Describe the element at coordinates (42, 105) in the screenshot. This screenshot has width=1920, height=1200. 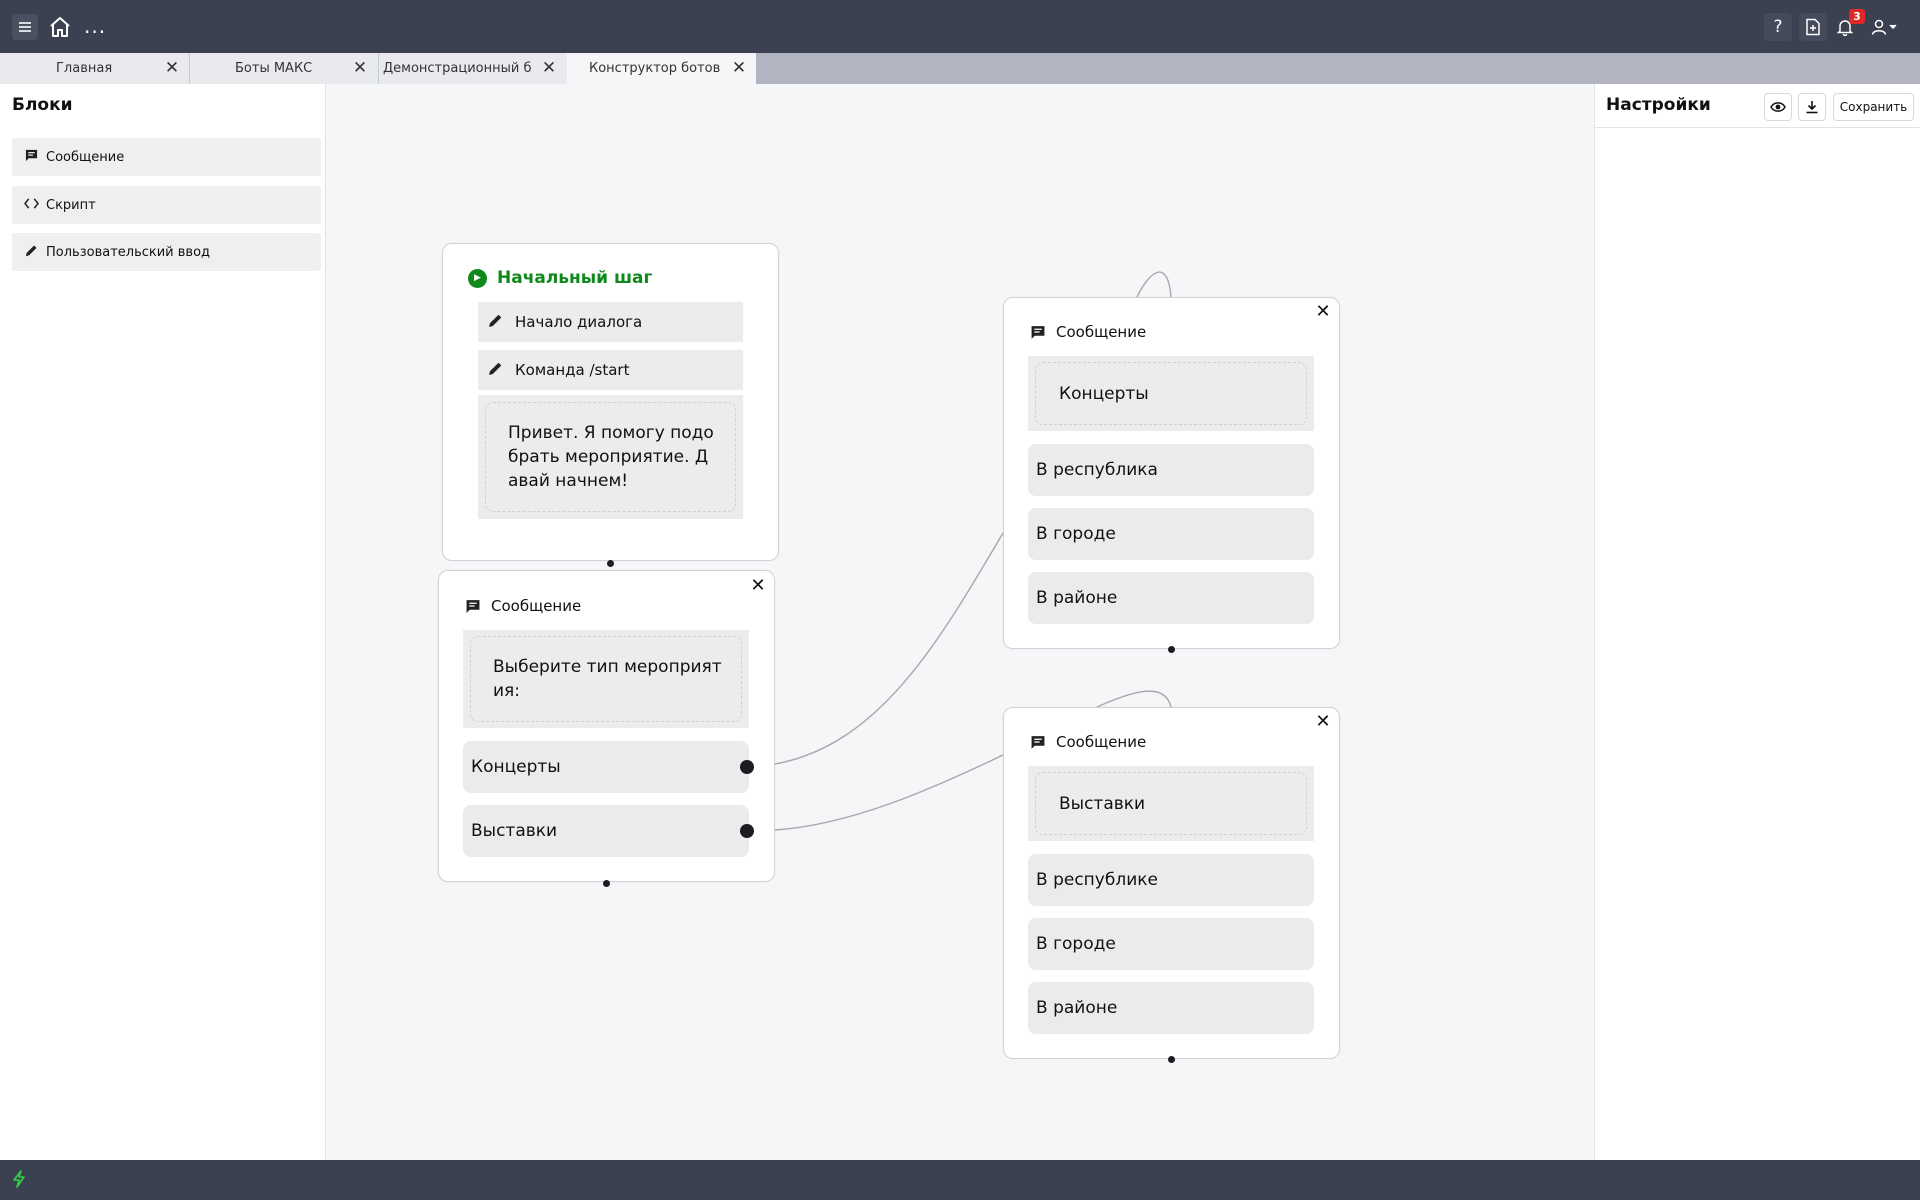
I see `blocks-panel-title: Блоки` at that location.